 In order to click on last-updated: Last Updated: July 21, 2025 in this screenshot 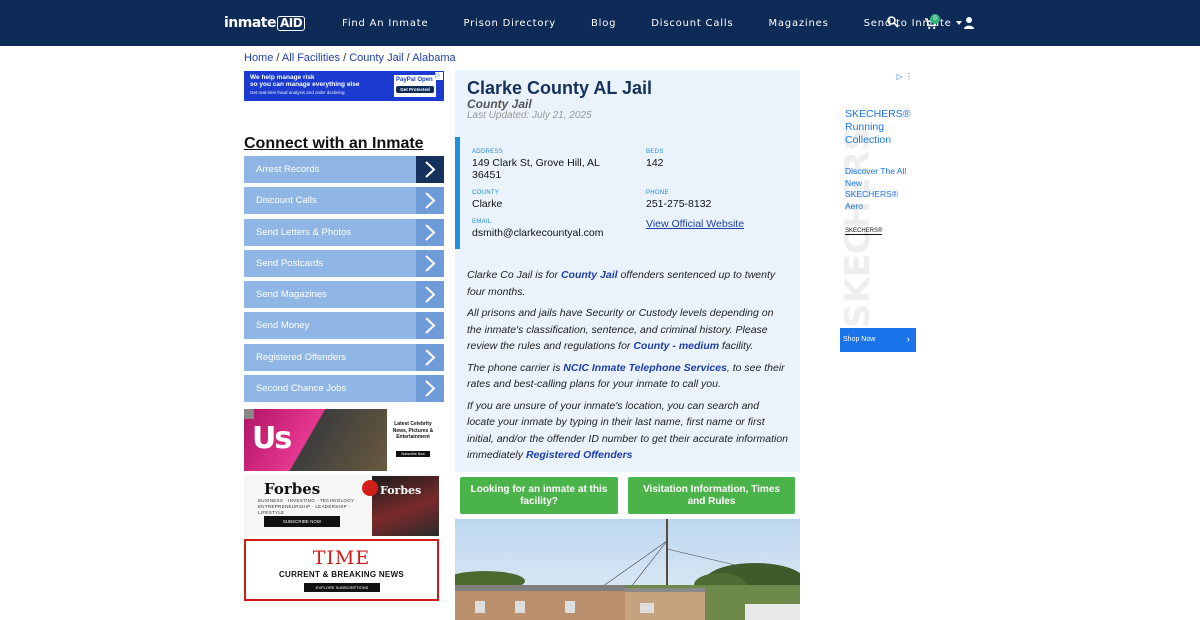, I will do `click(529, 115)`.